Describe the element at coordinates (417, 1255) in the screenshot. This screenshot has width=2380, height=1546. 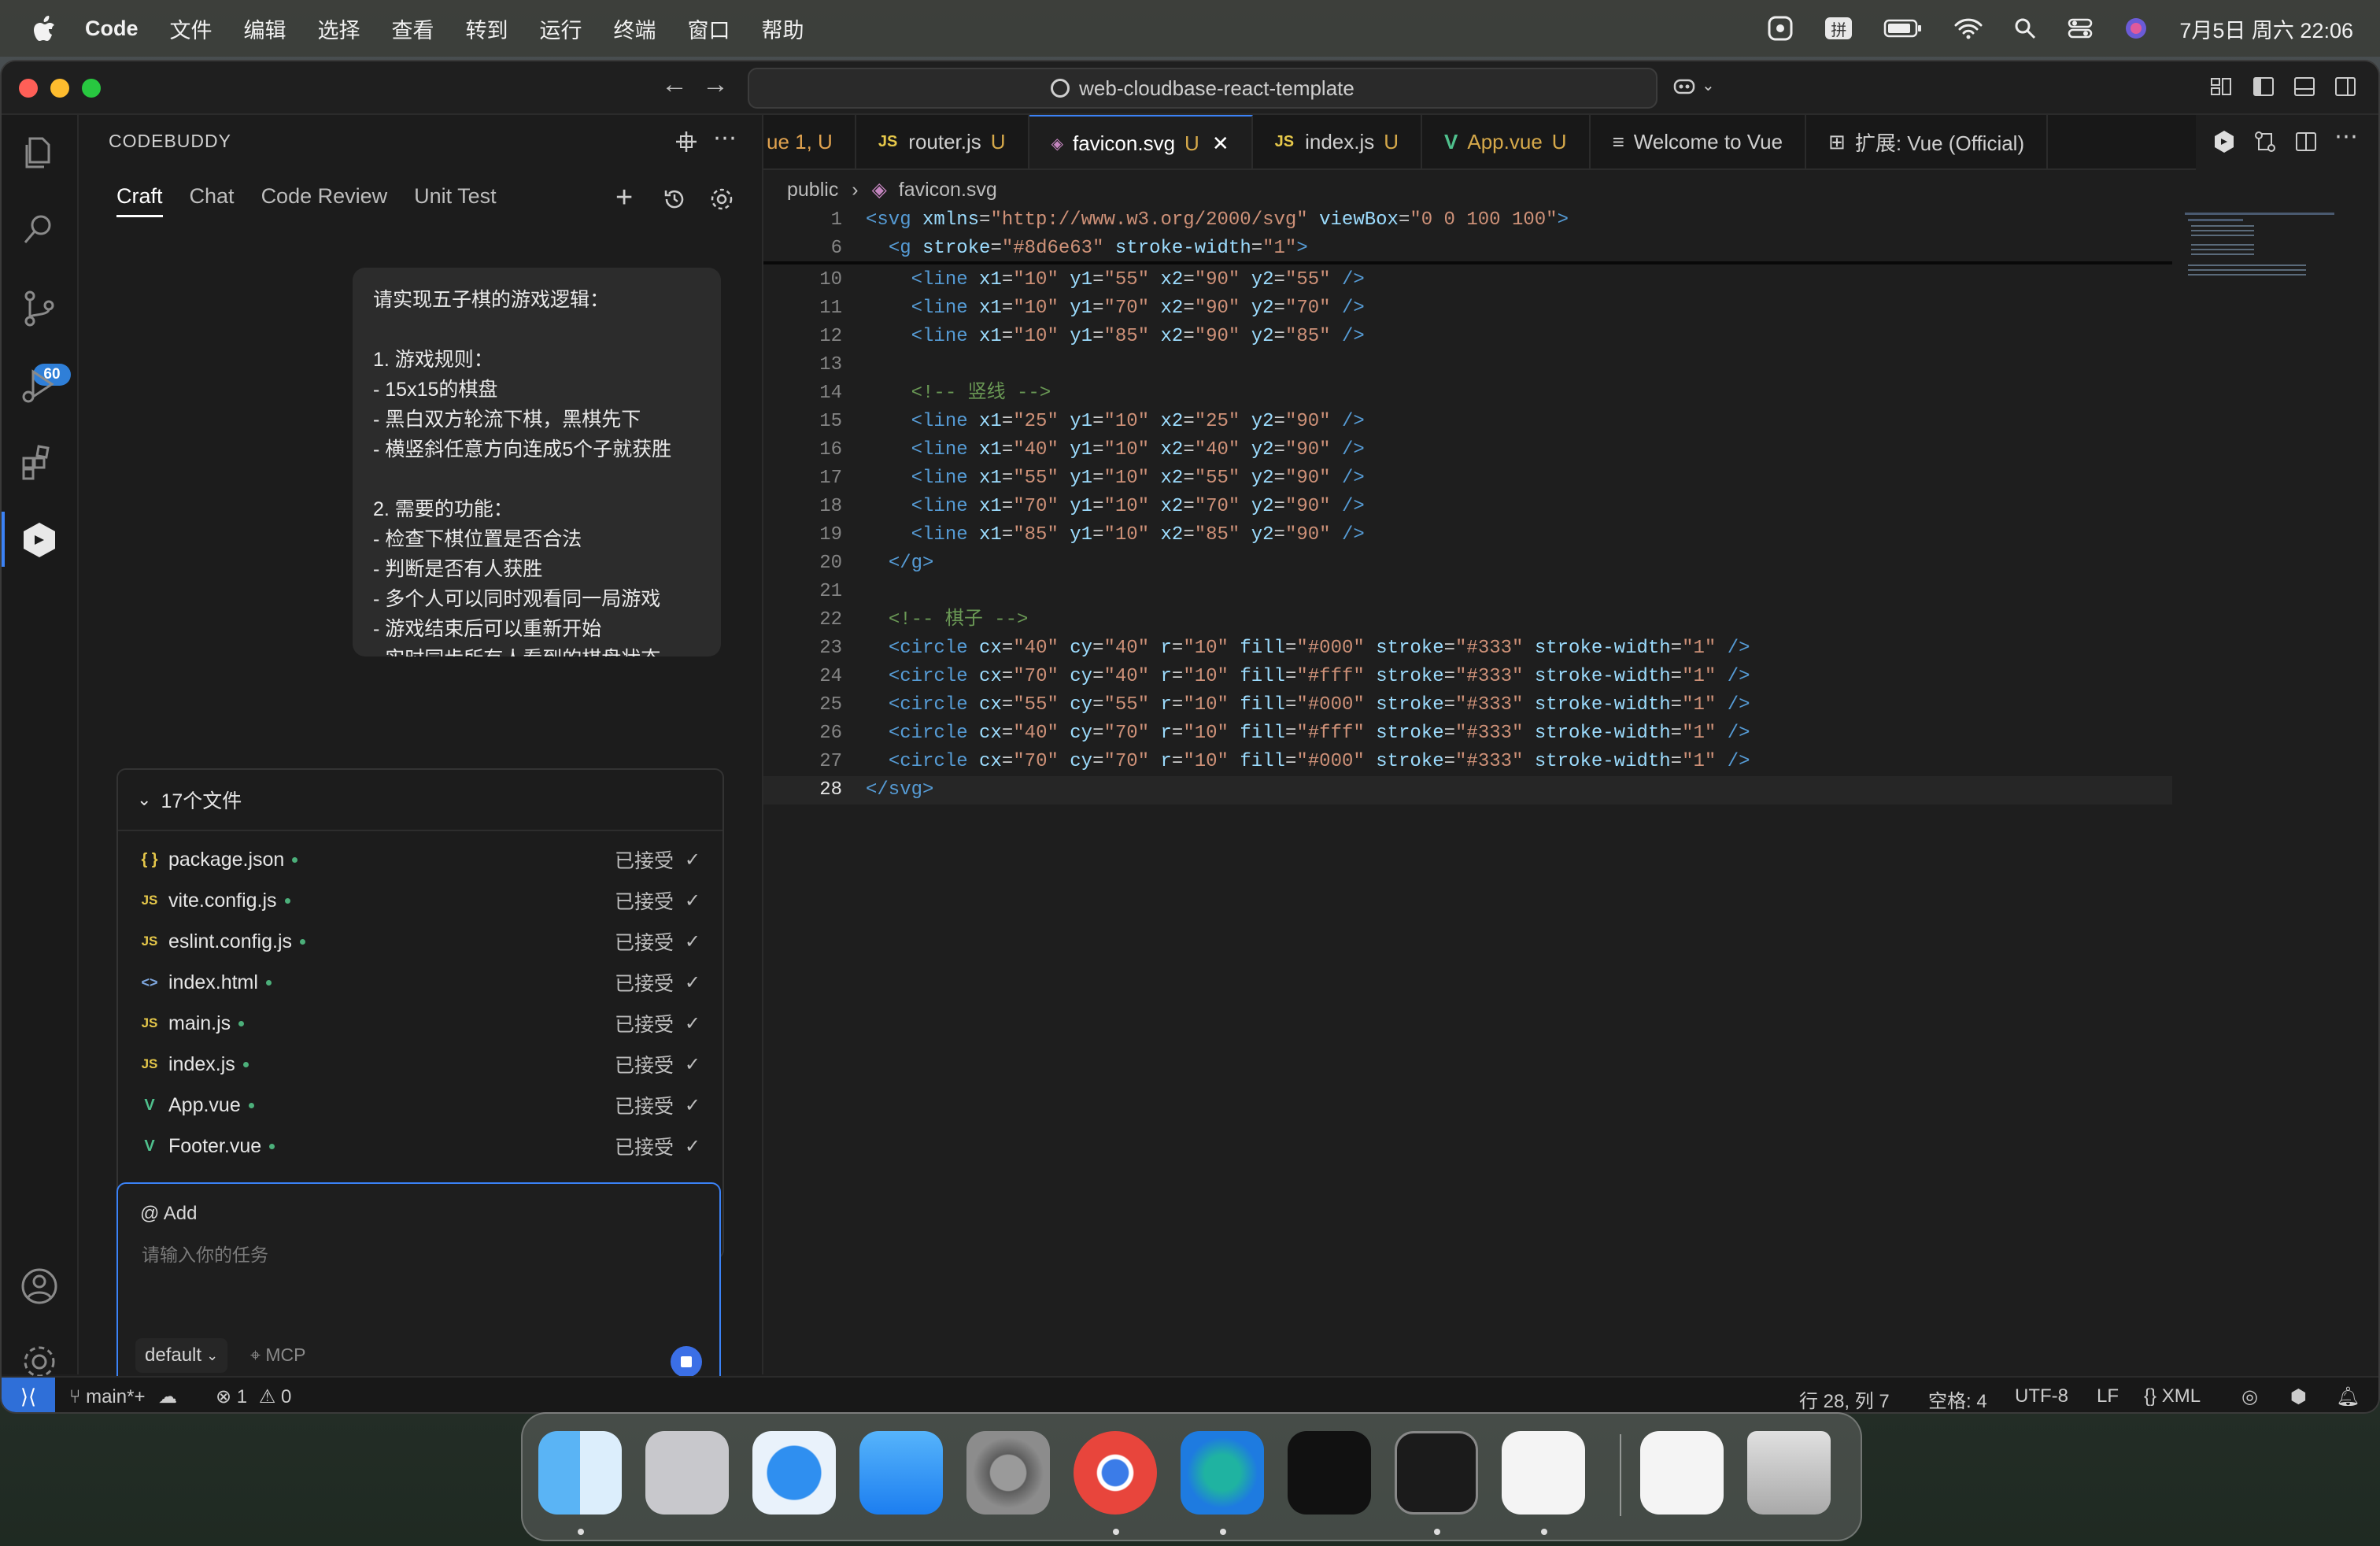
I see `task-input` at that location.